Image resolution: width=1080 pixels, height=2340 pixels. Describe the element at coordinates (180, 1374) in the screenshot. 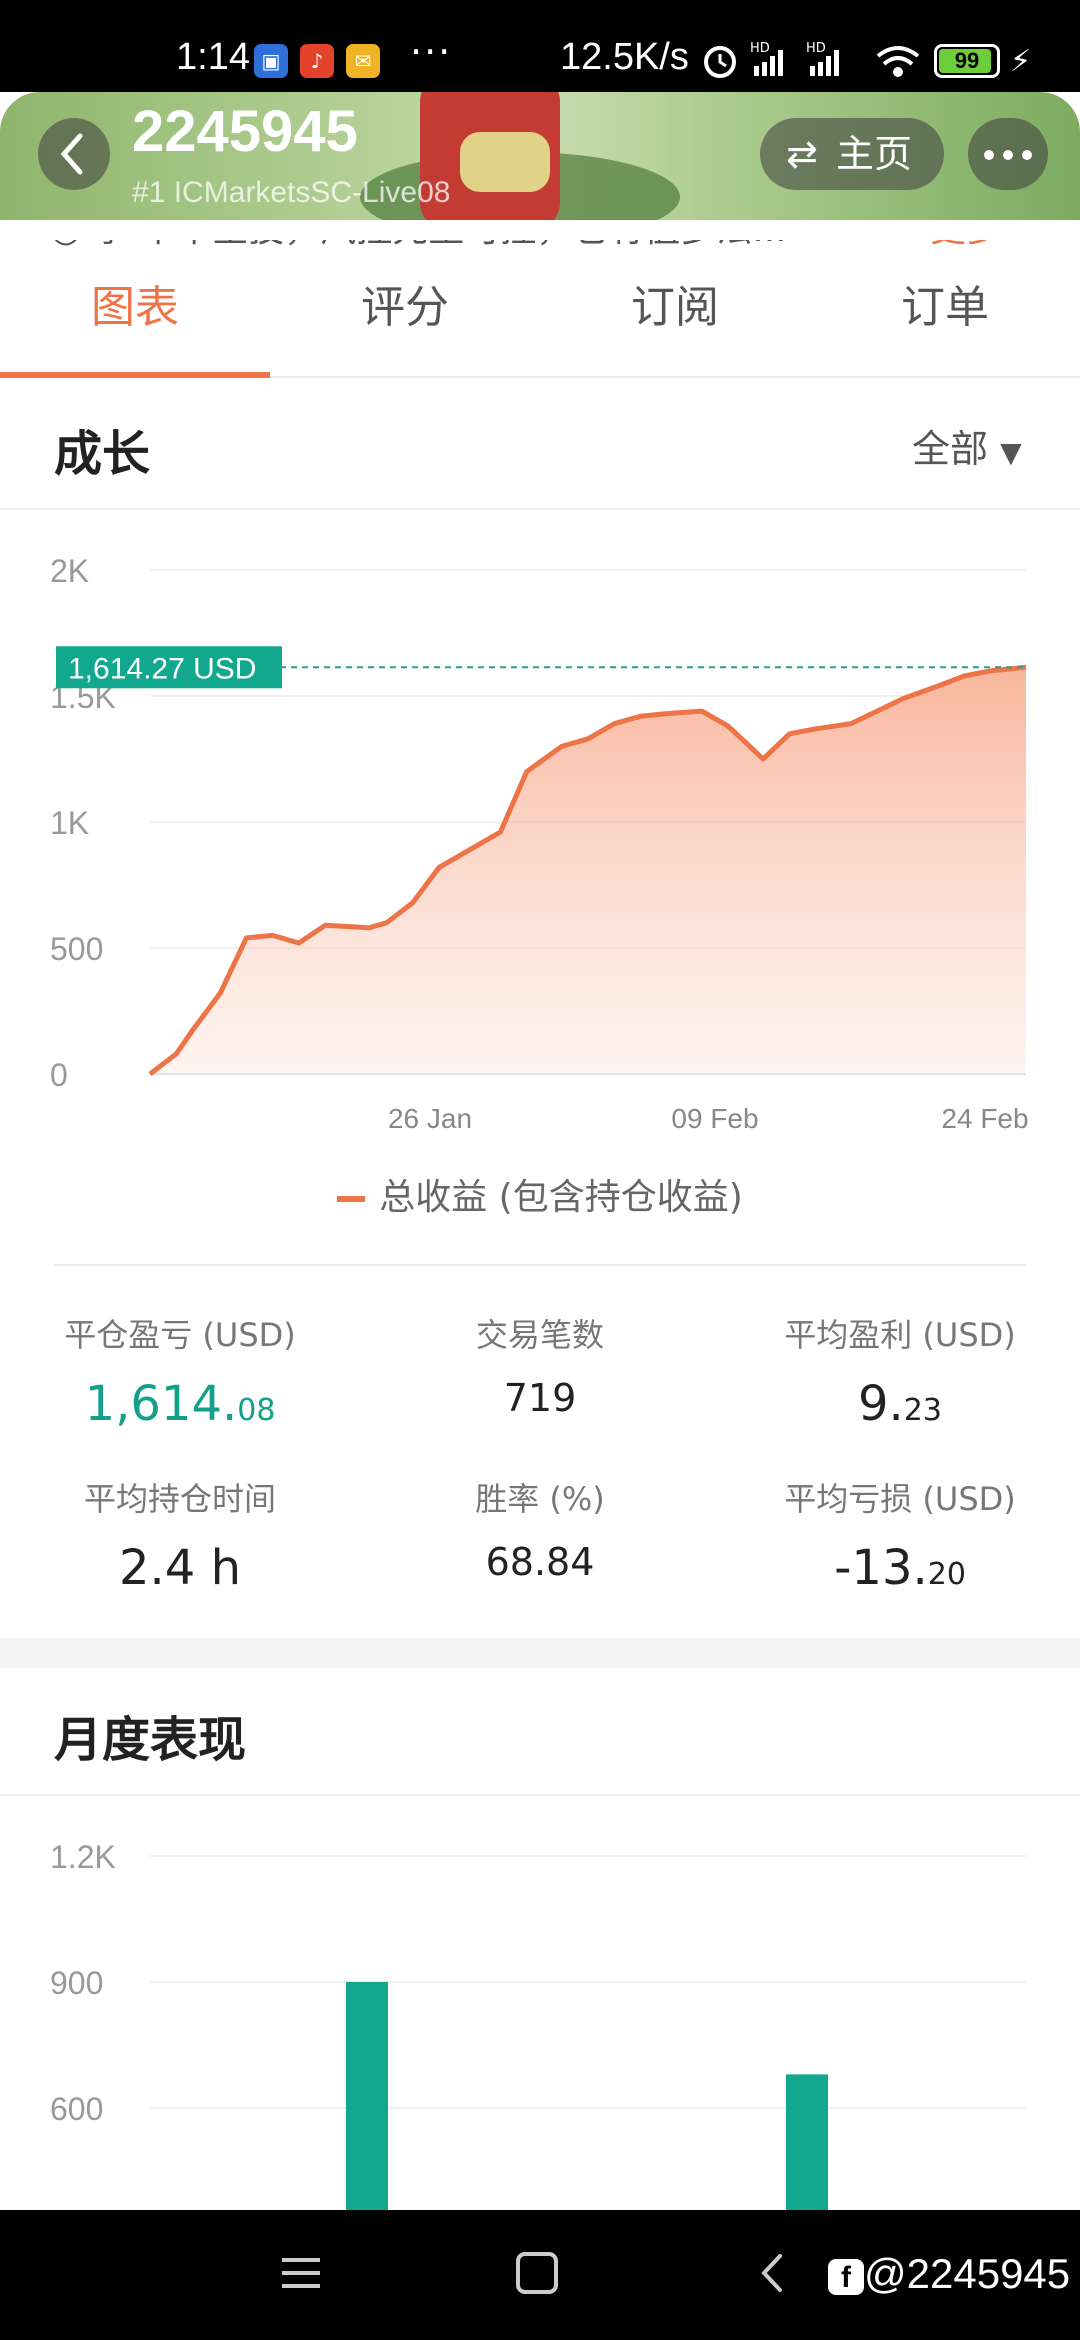

I see `stat-closed-pnl: 平仓盈亏 (USD) 1,614.08` at that location.